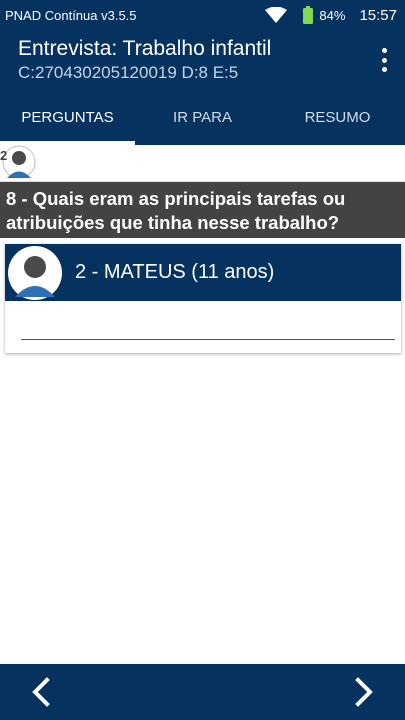 The width and height of the screenshot is (405, 720). Describe the element at coordinates (175, 272) in the screenshot. I see `person-name: 2 - MATEUS (11 anos)` at that location.